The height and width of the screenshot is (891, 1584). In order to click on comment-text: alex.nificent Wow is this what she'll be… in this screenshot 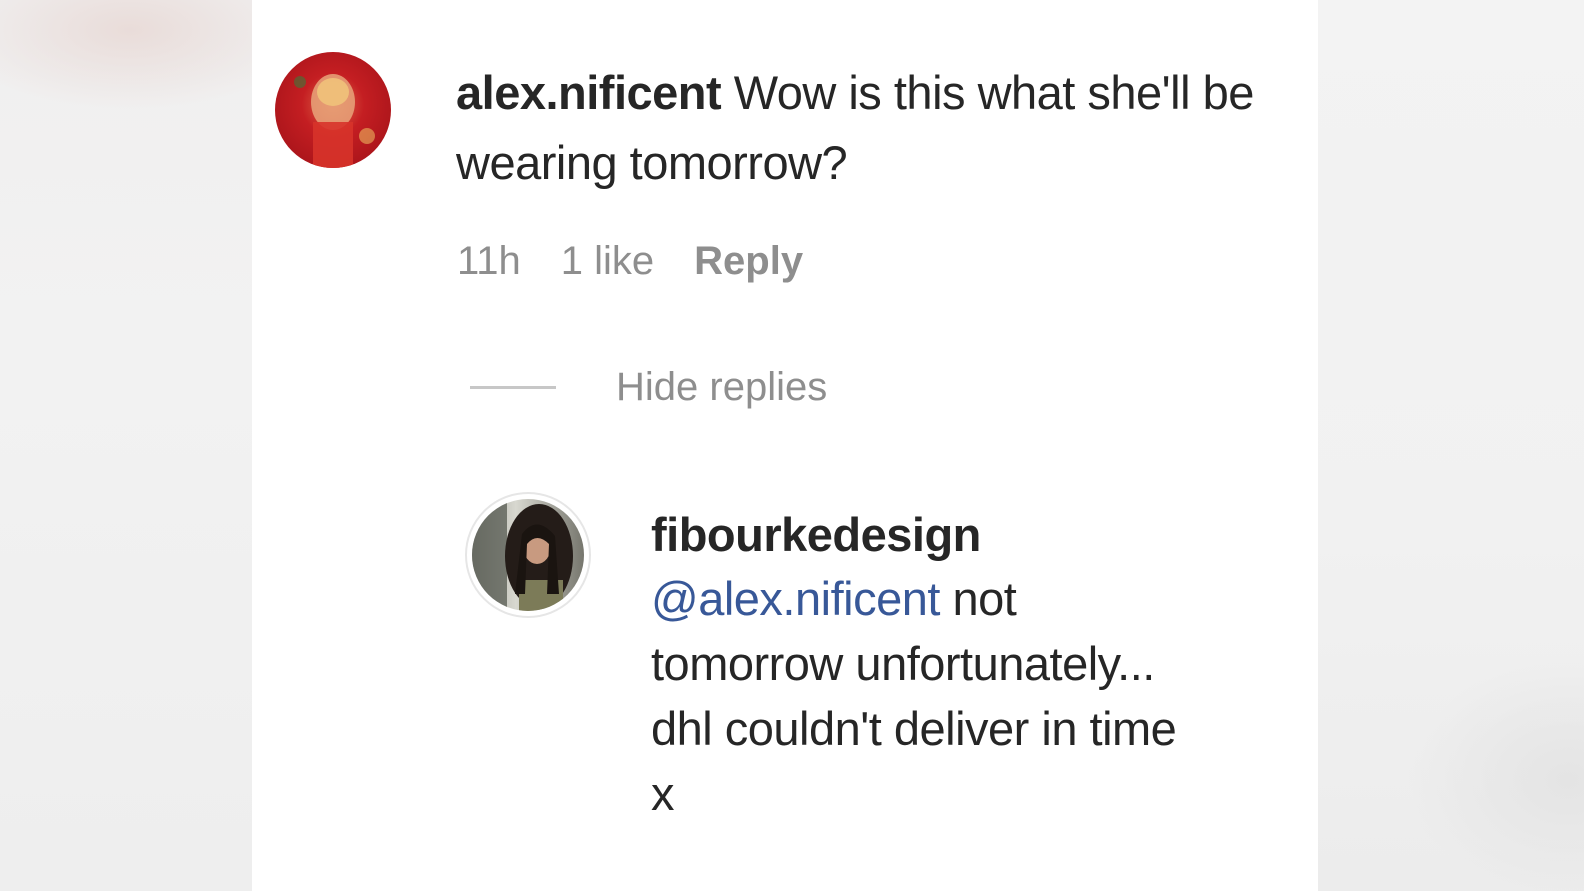, I will do `click(866, 128)`.